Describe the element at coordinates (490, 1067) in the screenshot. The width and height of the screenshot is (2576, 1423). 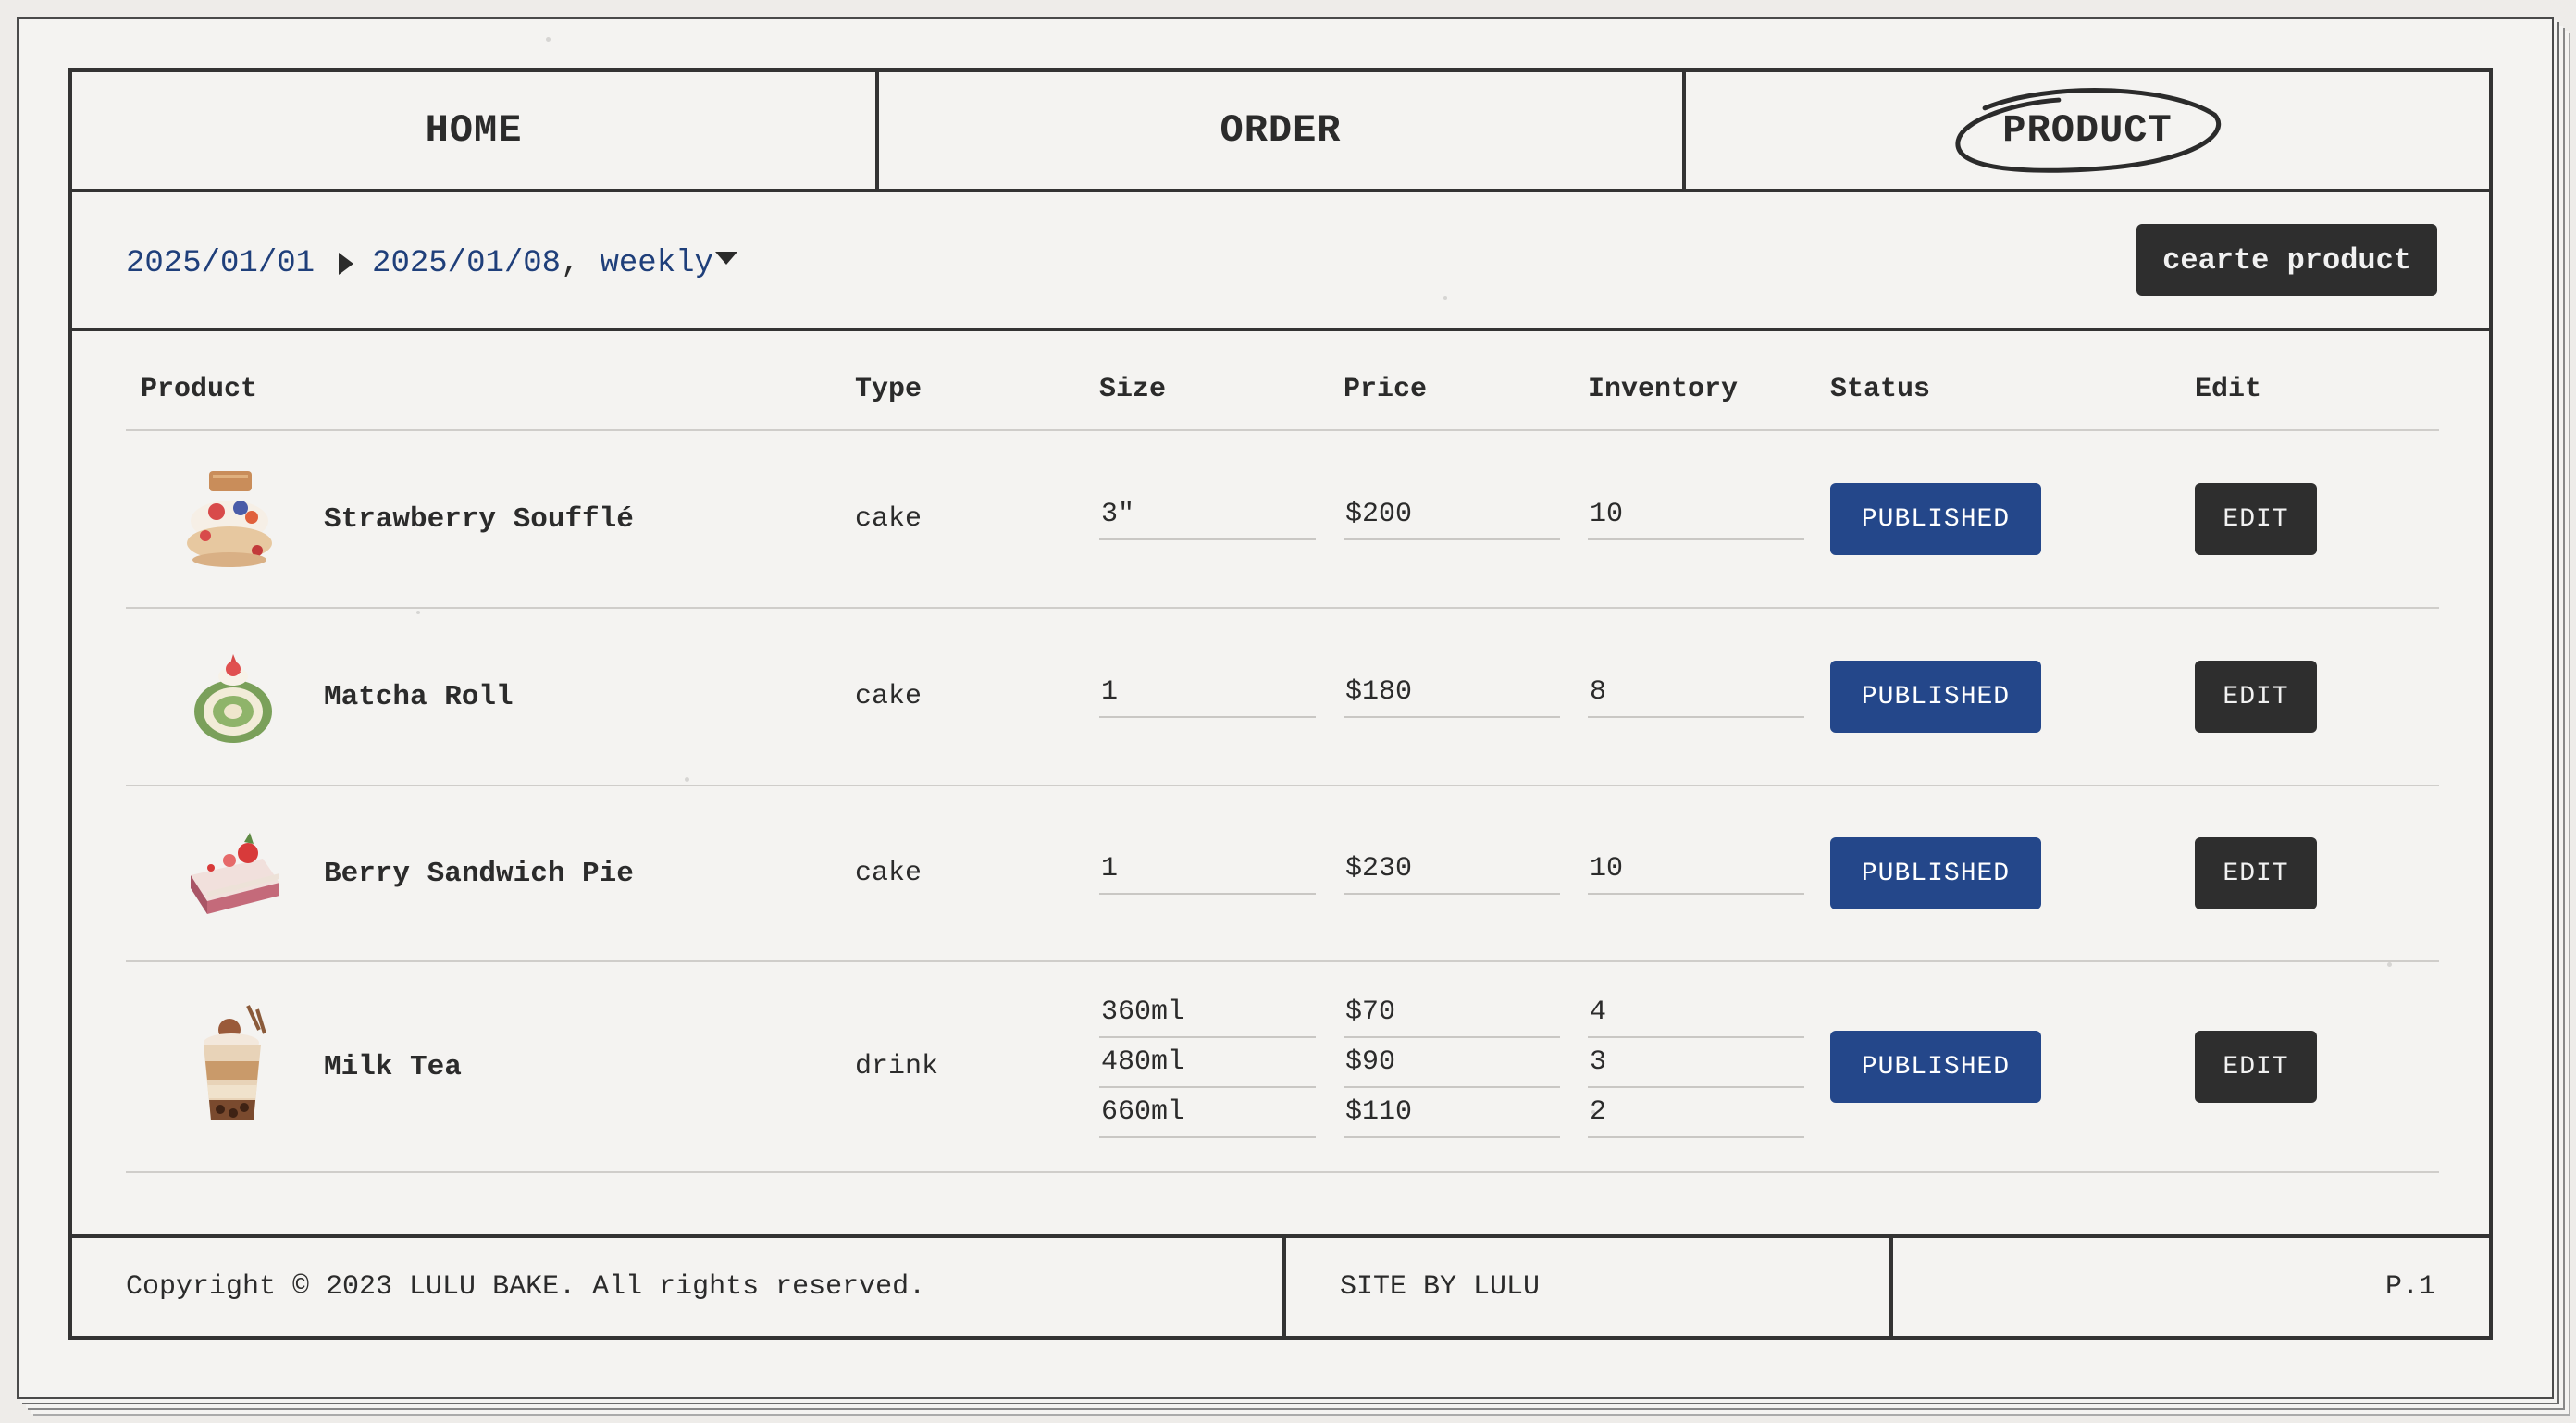
I see `product-cell: Milk Tea` at that location.